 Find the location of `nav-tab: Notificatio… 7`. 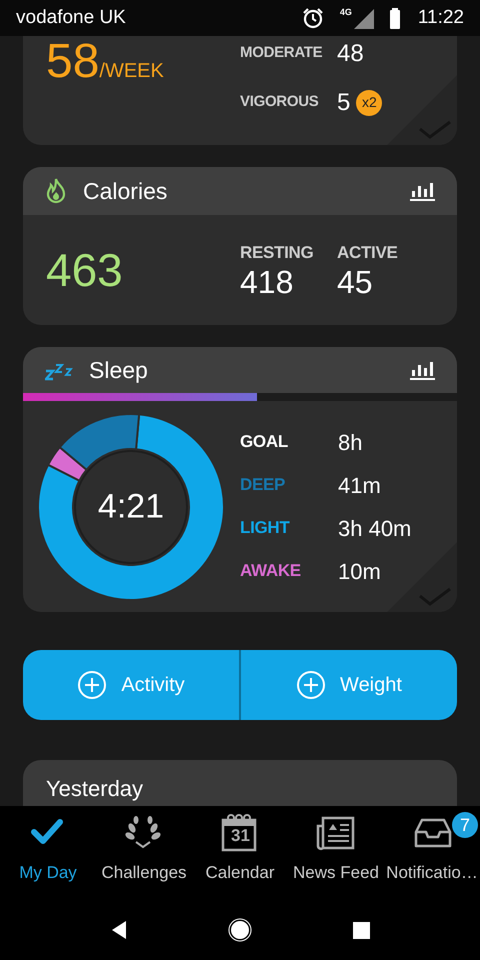

nav-tab: Notificatio… 7 is located at coordinates (432, 853).